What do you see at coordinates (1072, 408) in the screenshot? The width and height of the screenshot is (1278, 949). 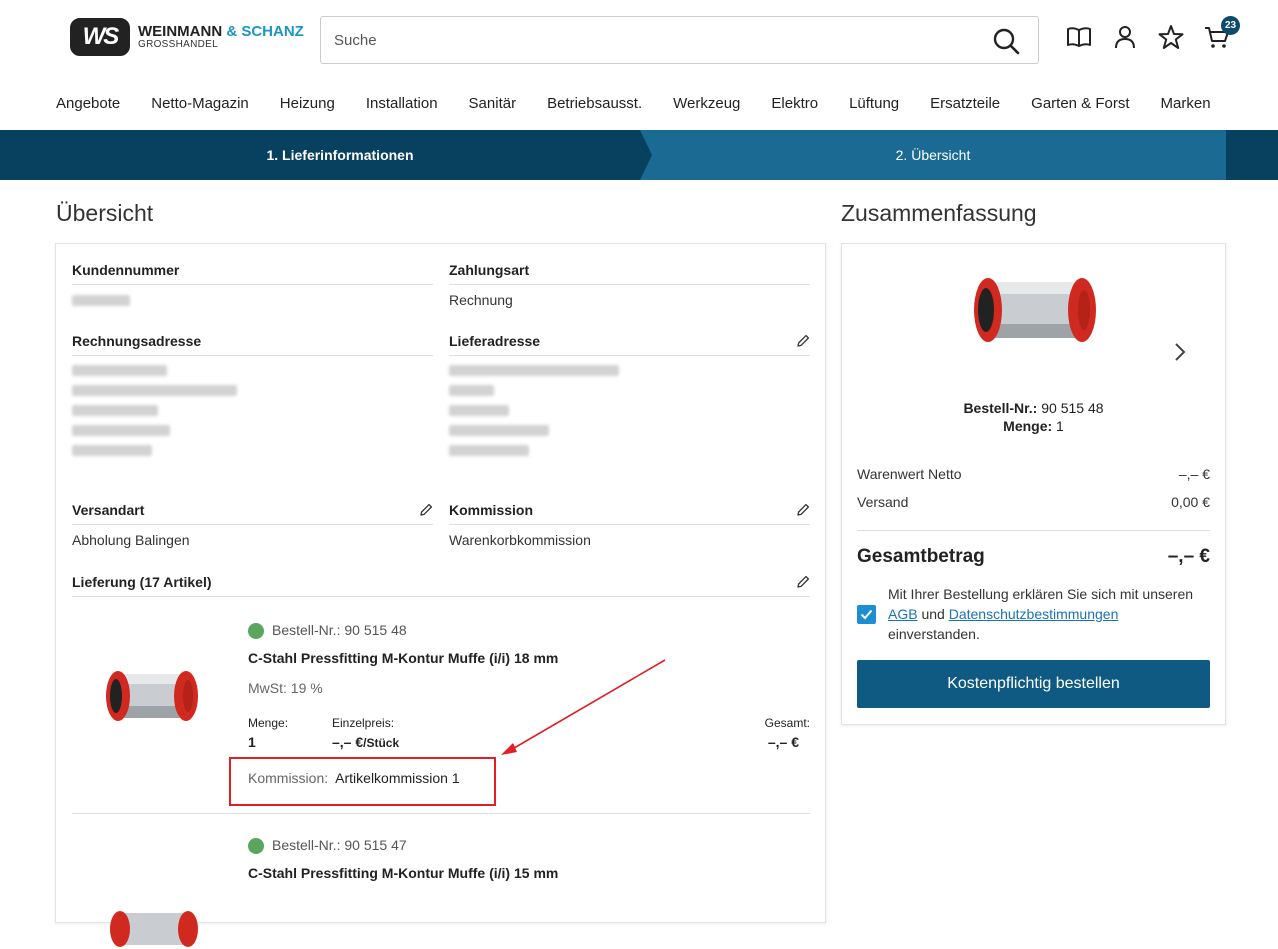 I see `summary-bestellnr-value: 90 515 48` at bounding box center [1072, 408].